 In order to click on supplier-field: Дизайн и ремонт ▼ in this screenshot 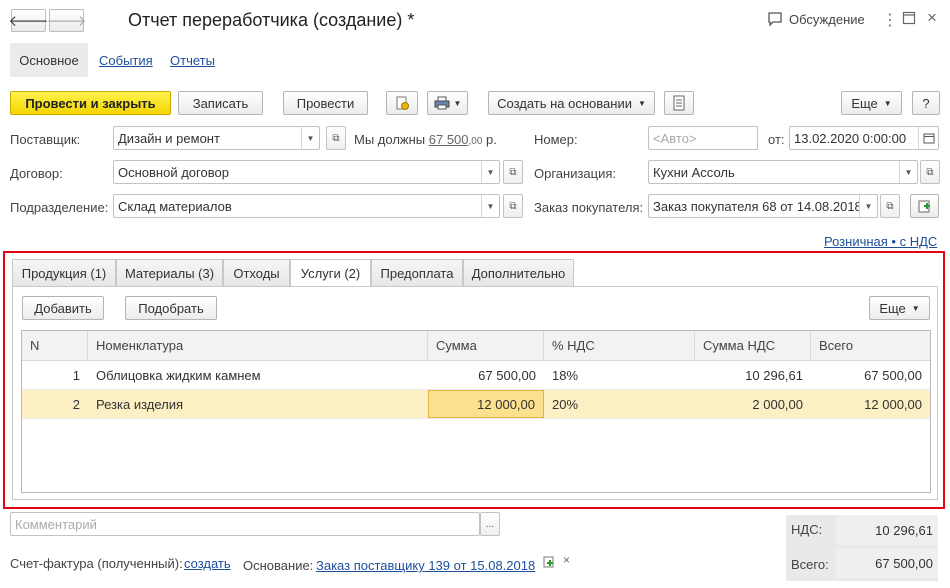, I will do `click(216, 138)`.